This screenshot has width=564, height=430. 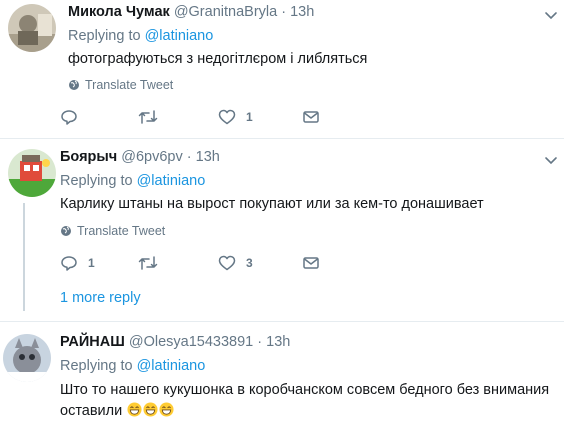 I want to click on reply-button: 1, so click(x=77, y=263).